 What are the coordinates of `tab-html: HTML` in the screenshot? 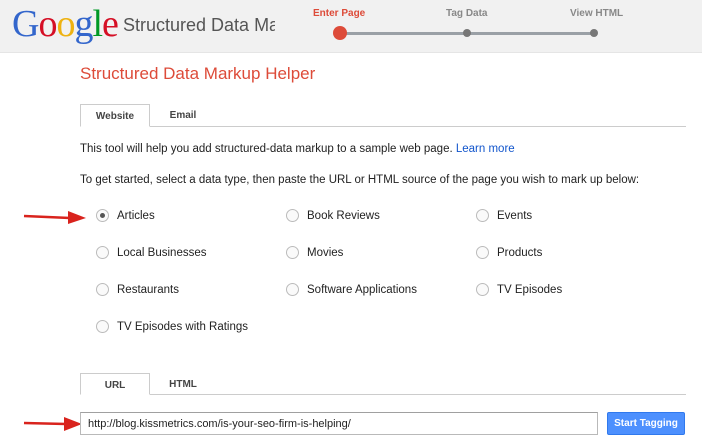 It's located at (183, 384).